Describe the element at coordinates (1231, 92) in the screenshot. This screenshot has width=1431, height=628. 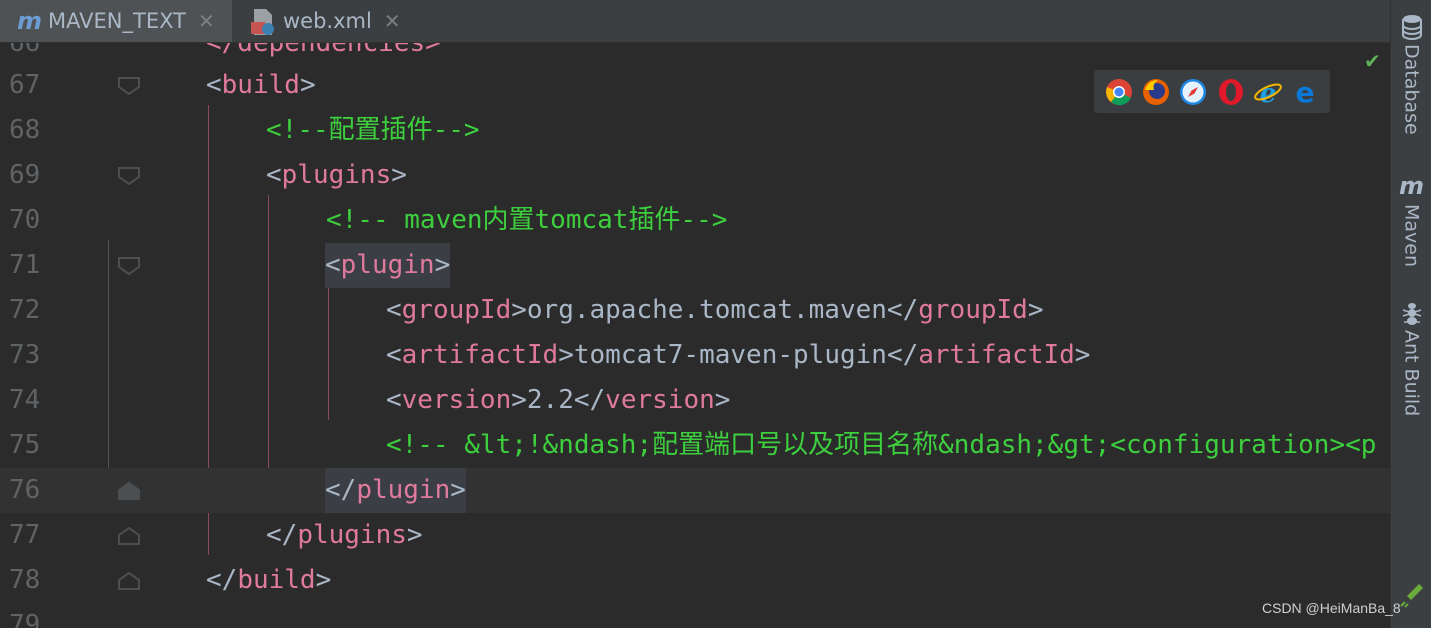
I see `opera-icon` at that location.